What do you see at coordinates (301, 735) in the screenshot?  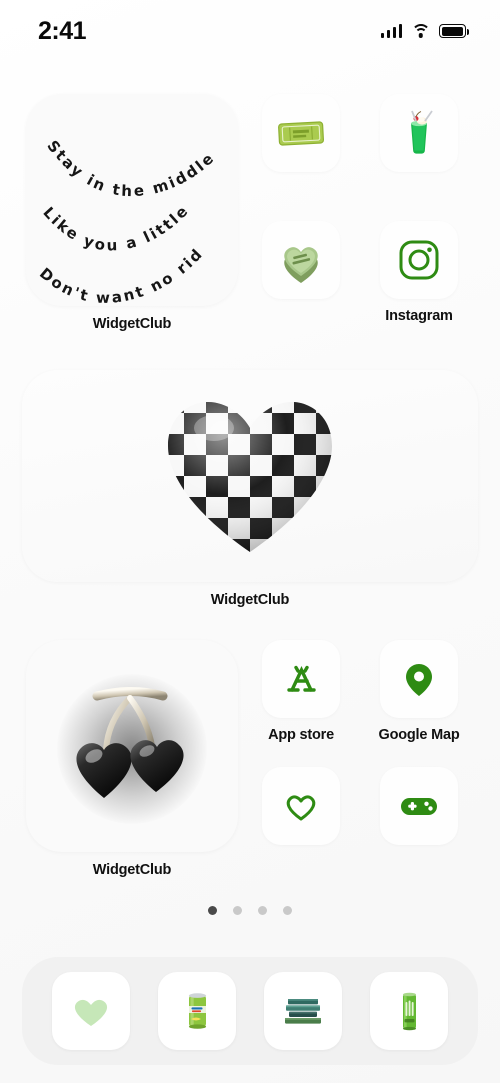 I see `app-app-store-label: App store` at bounding box center [301, 735].